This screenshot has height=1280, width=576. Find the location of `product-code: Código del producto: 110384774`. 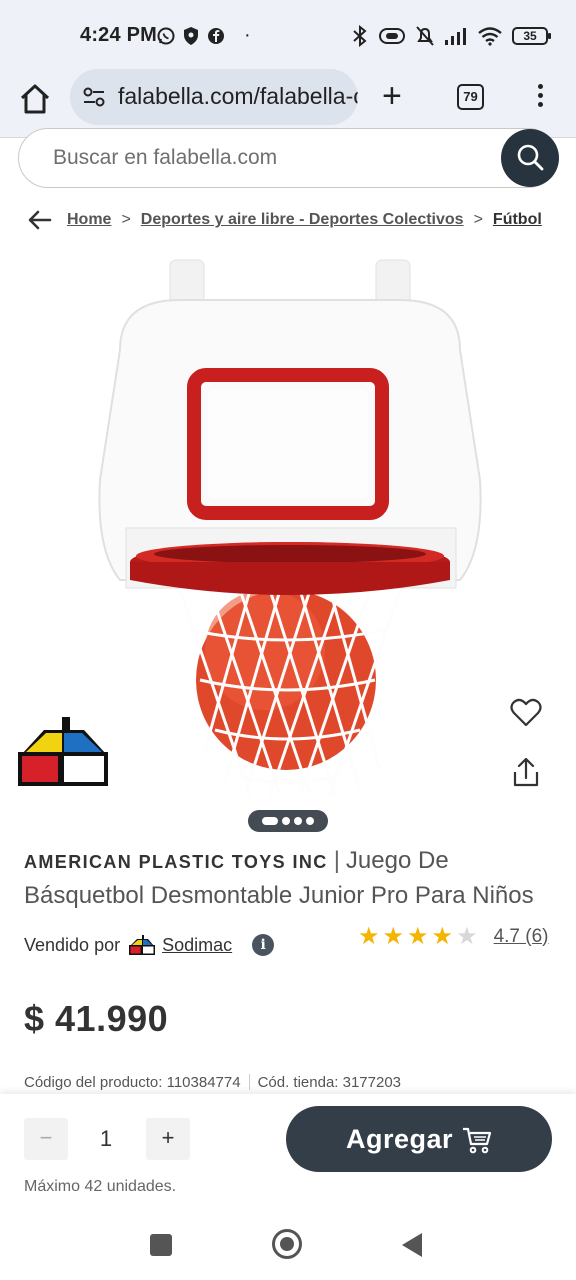

product-code: Código del producto: 110384774 is located at coordinates (132, 1082).